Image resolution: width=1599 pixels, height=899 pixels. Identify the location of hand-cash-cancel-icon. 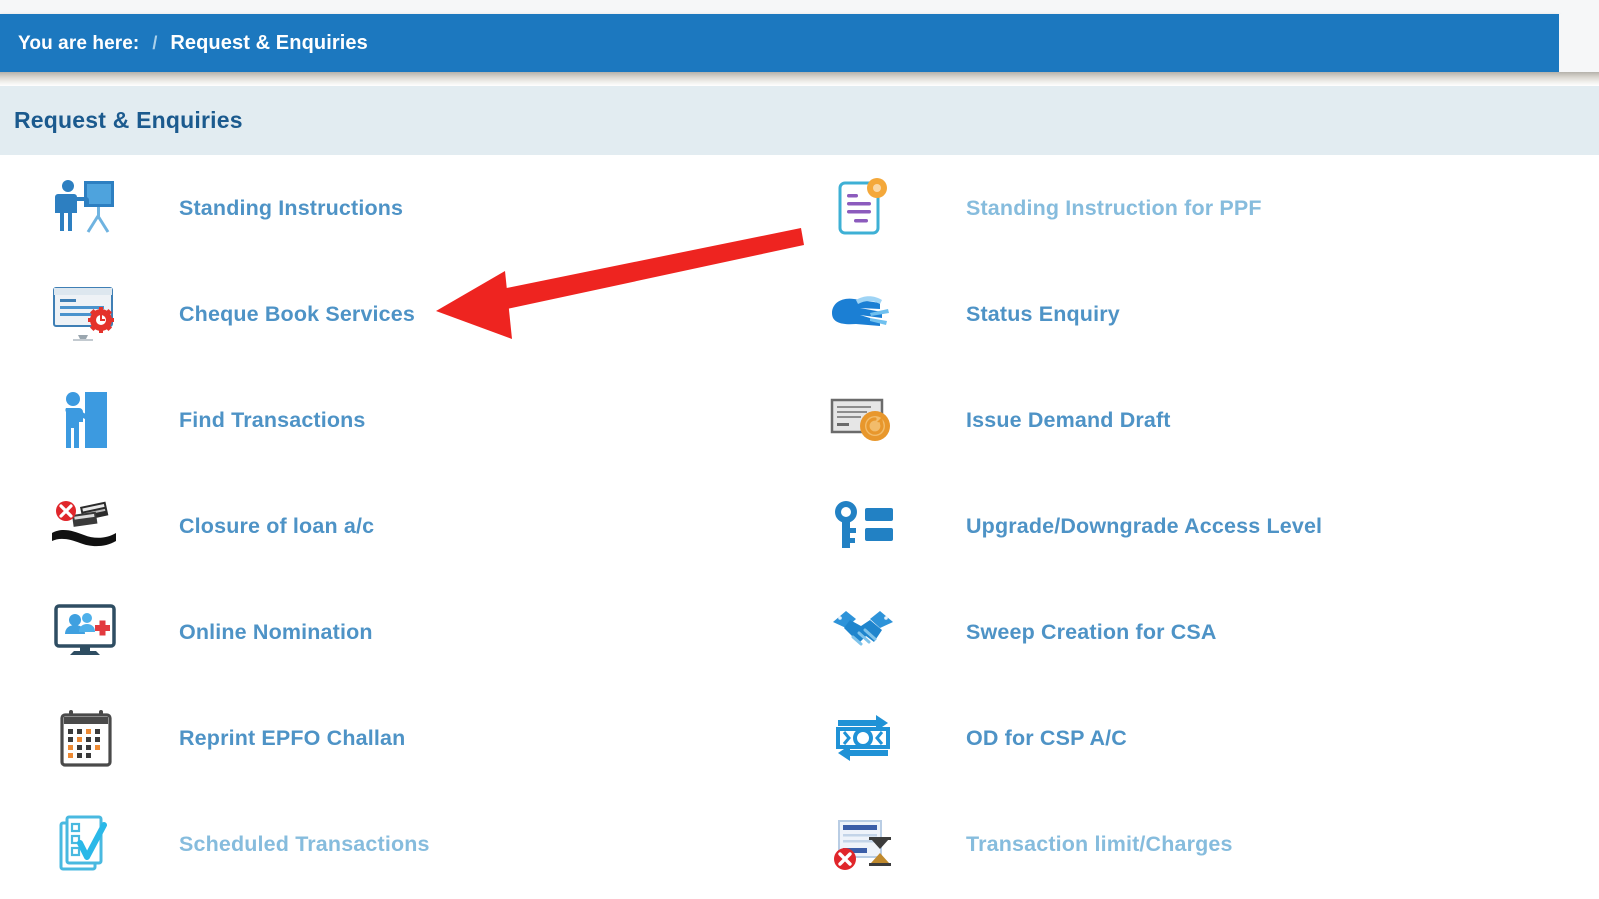
(86, 526).